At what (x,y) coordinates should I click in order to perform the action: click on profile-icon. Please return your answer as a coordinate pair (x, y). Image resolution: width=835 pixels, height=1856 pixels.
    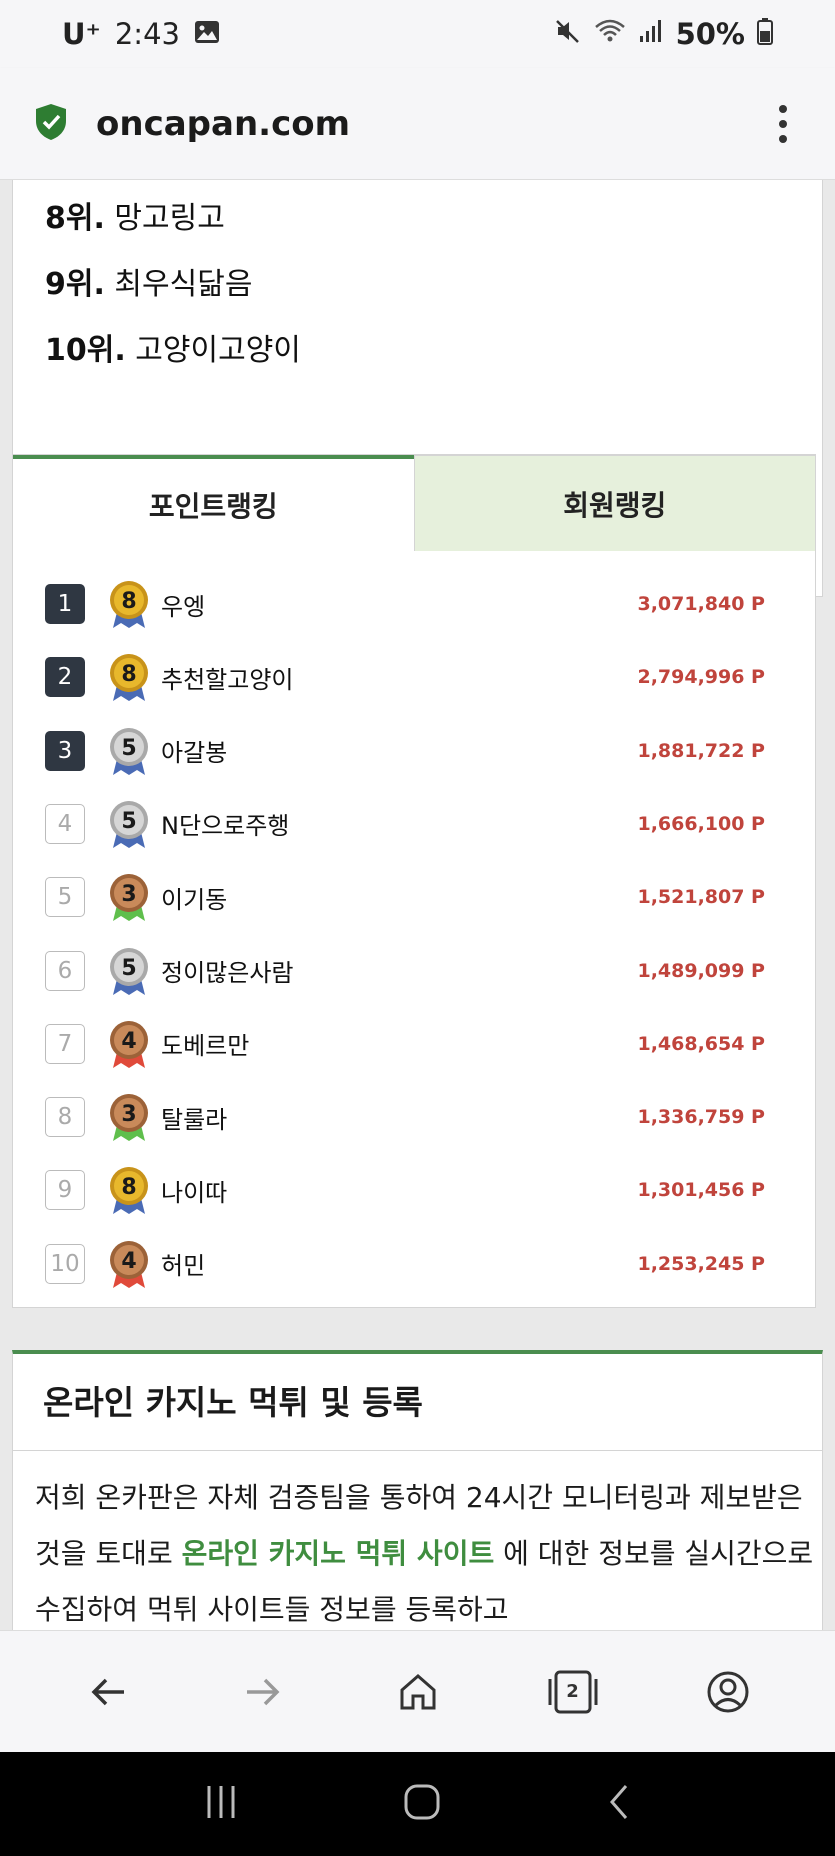
    Looking at the image, I should click on (727, 1691).